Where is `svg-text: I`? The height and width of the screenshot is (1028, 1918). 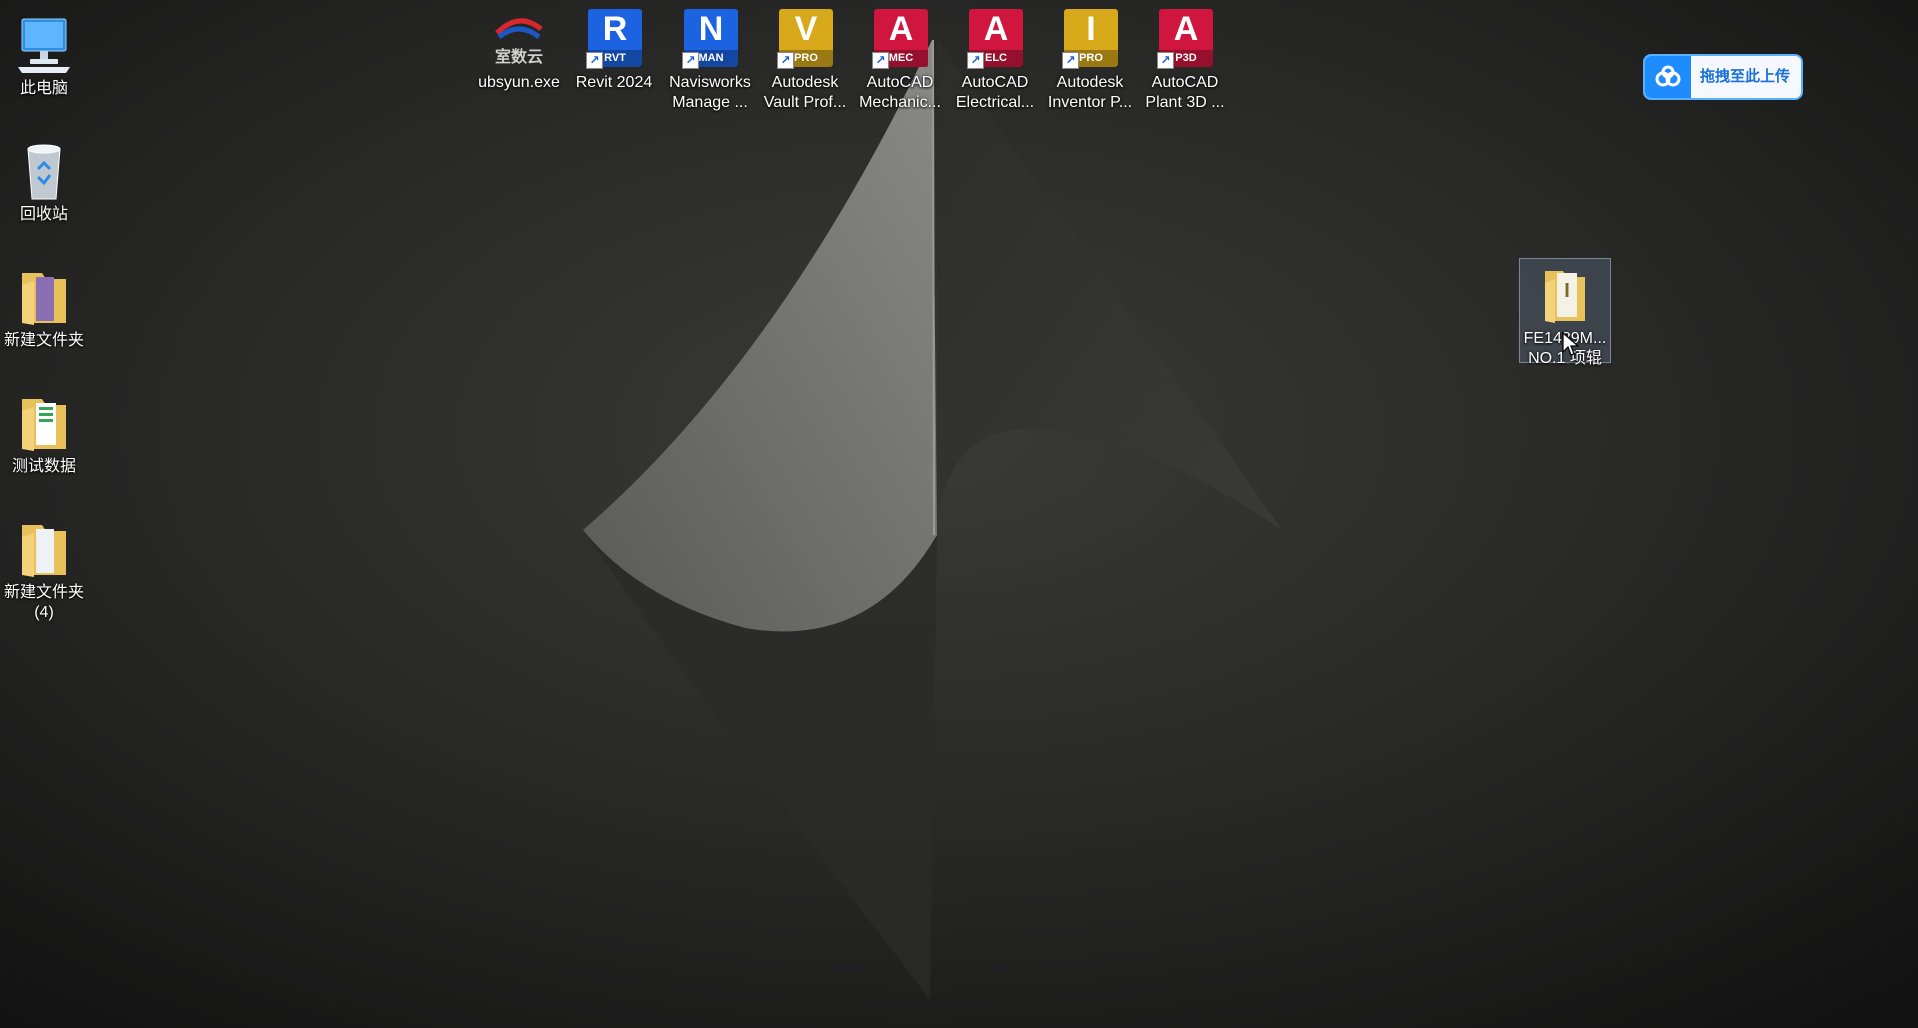 svg-text: I is located at coordinates (1567, 291).